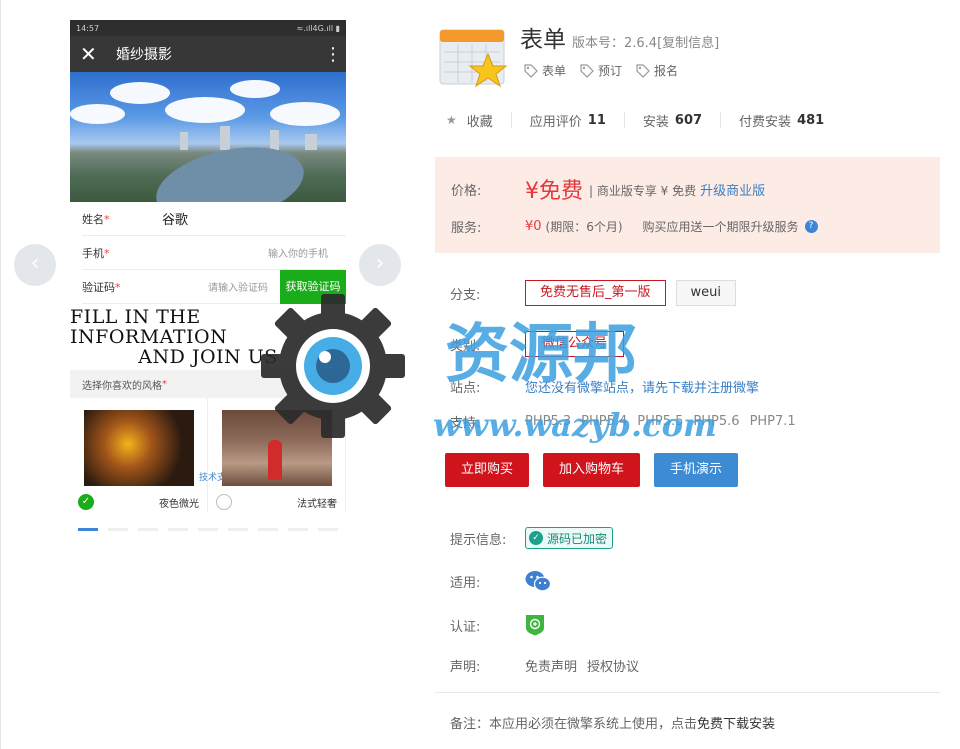  I want to click on php-version: PHP5.4, so click(604, 421).